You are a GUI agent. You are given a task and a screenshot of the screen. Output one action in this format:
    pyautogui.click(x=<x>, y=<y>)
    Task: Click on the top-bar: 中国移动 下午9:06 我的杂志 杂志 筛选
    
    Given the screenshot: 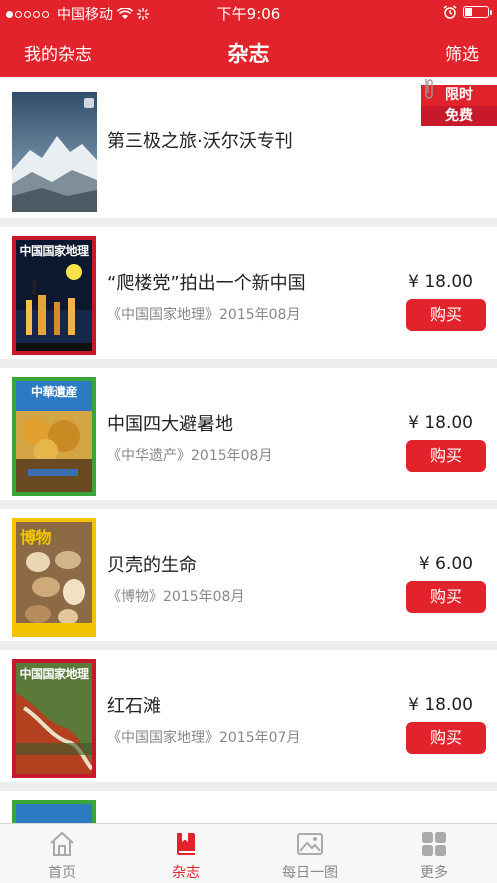 What is the action you would take?
    pyautogui.click(x=248, y=38)
    